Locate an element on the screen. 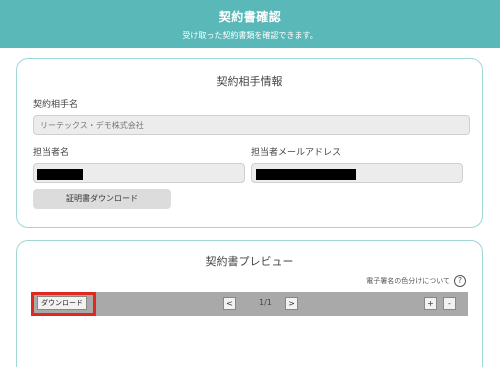 The width and height of the screenshot is (500, 367). page-indicator: 1/1 is located at coordinates (265, 302).